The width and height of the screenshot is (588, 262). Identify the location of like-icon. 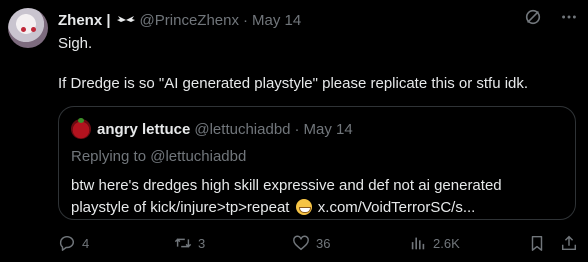
(301, 243).